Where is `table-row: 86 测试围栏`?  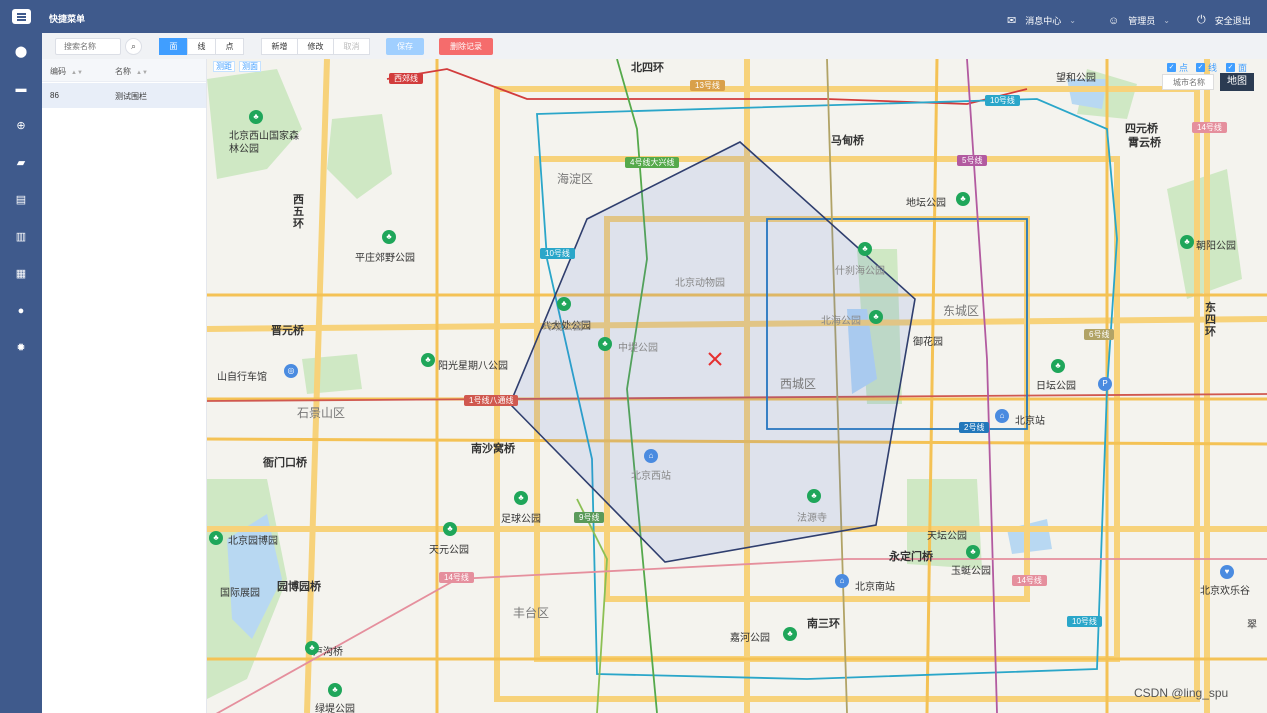 table-row: 86 测试围栏 is located at coordinates (124, 95).